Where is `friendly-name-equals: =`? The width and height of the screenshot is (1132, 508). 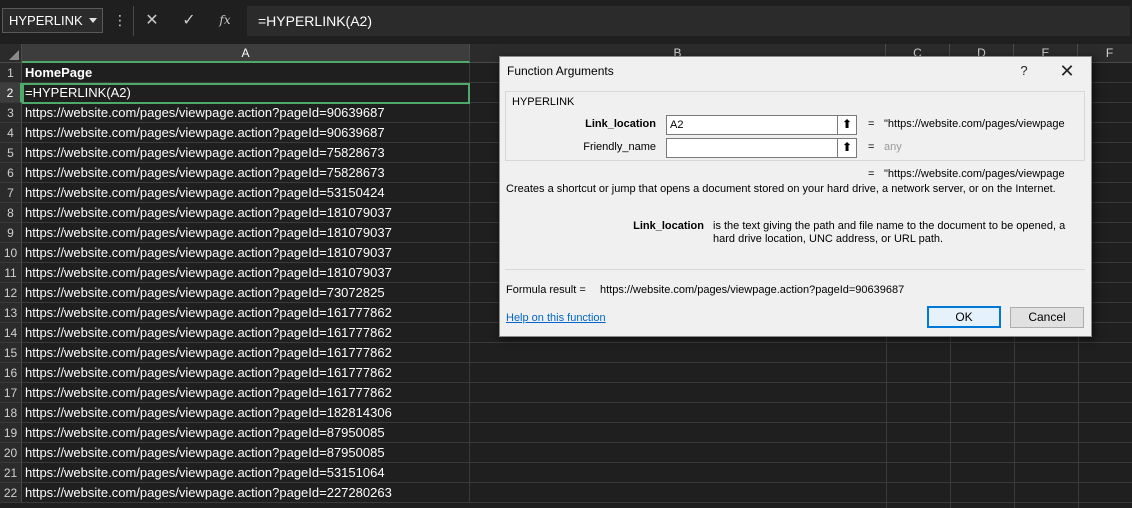
friendly-name-equals: = is located at coordinates (871, 147).